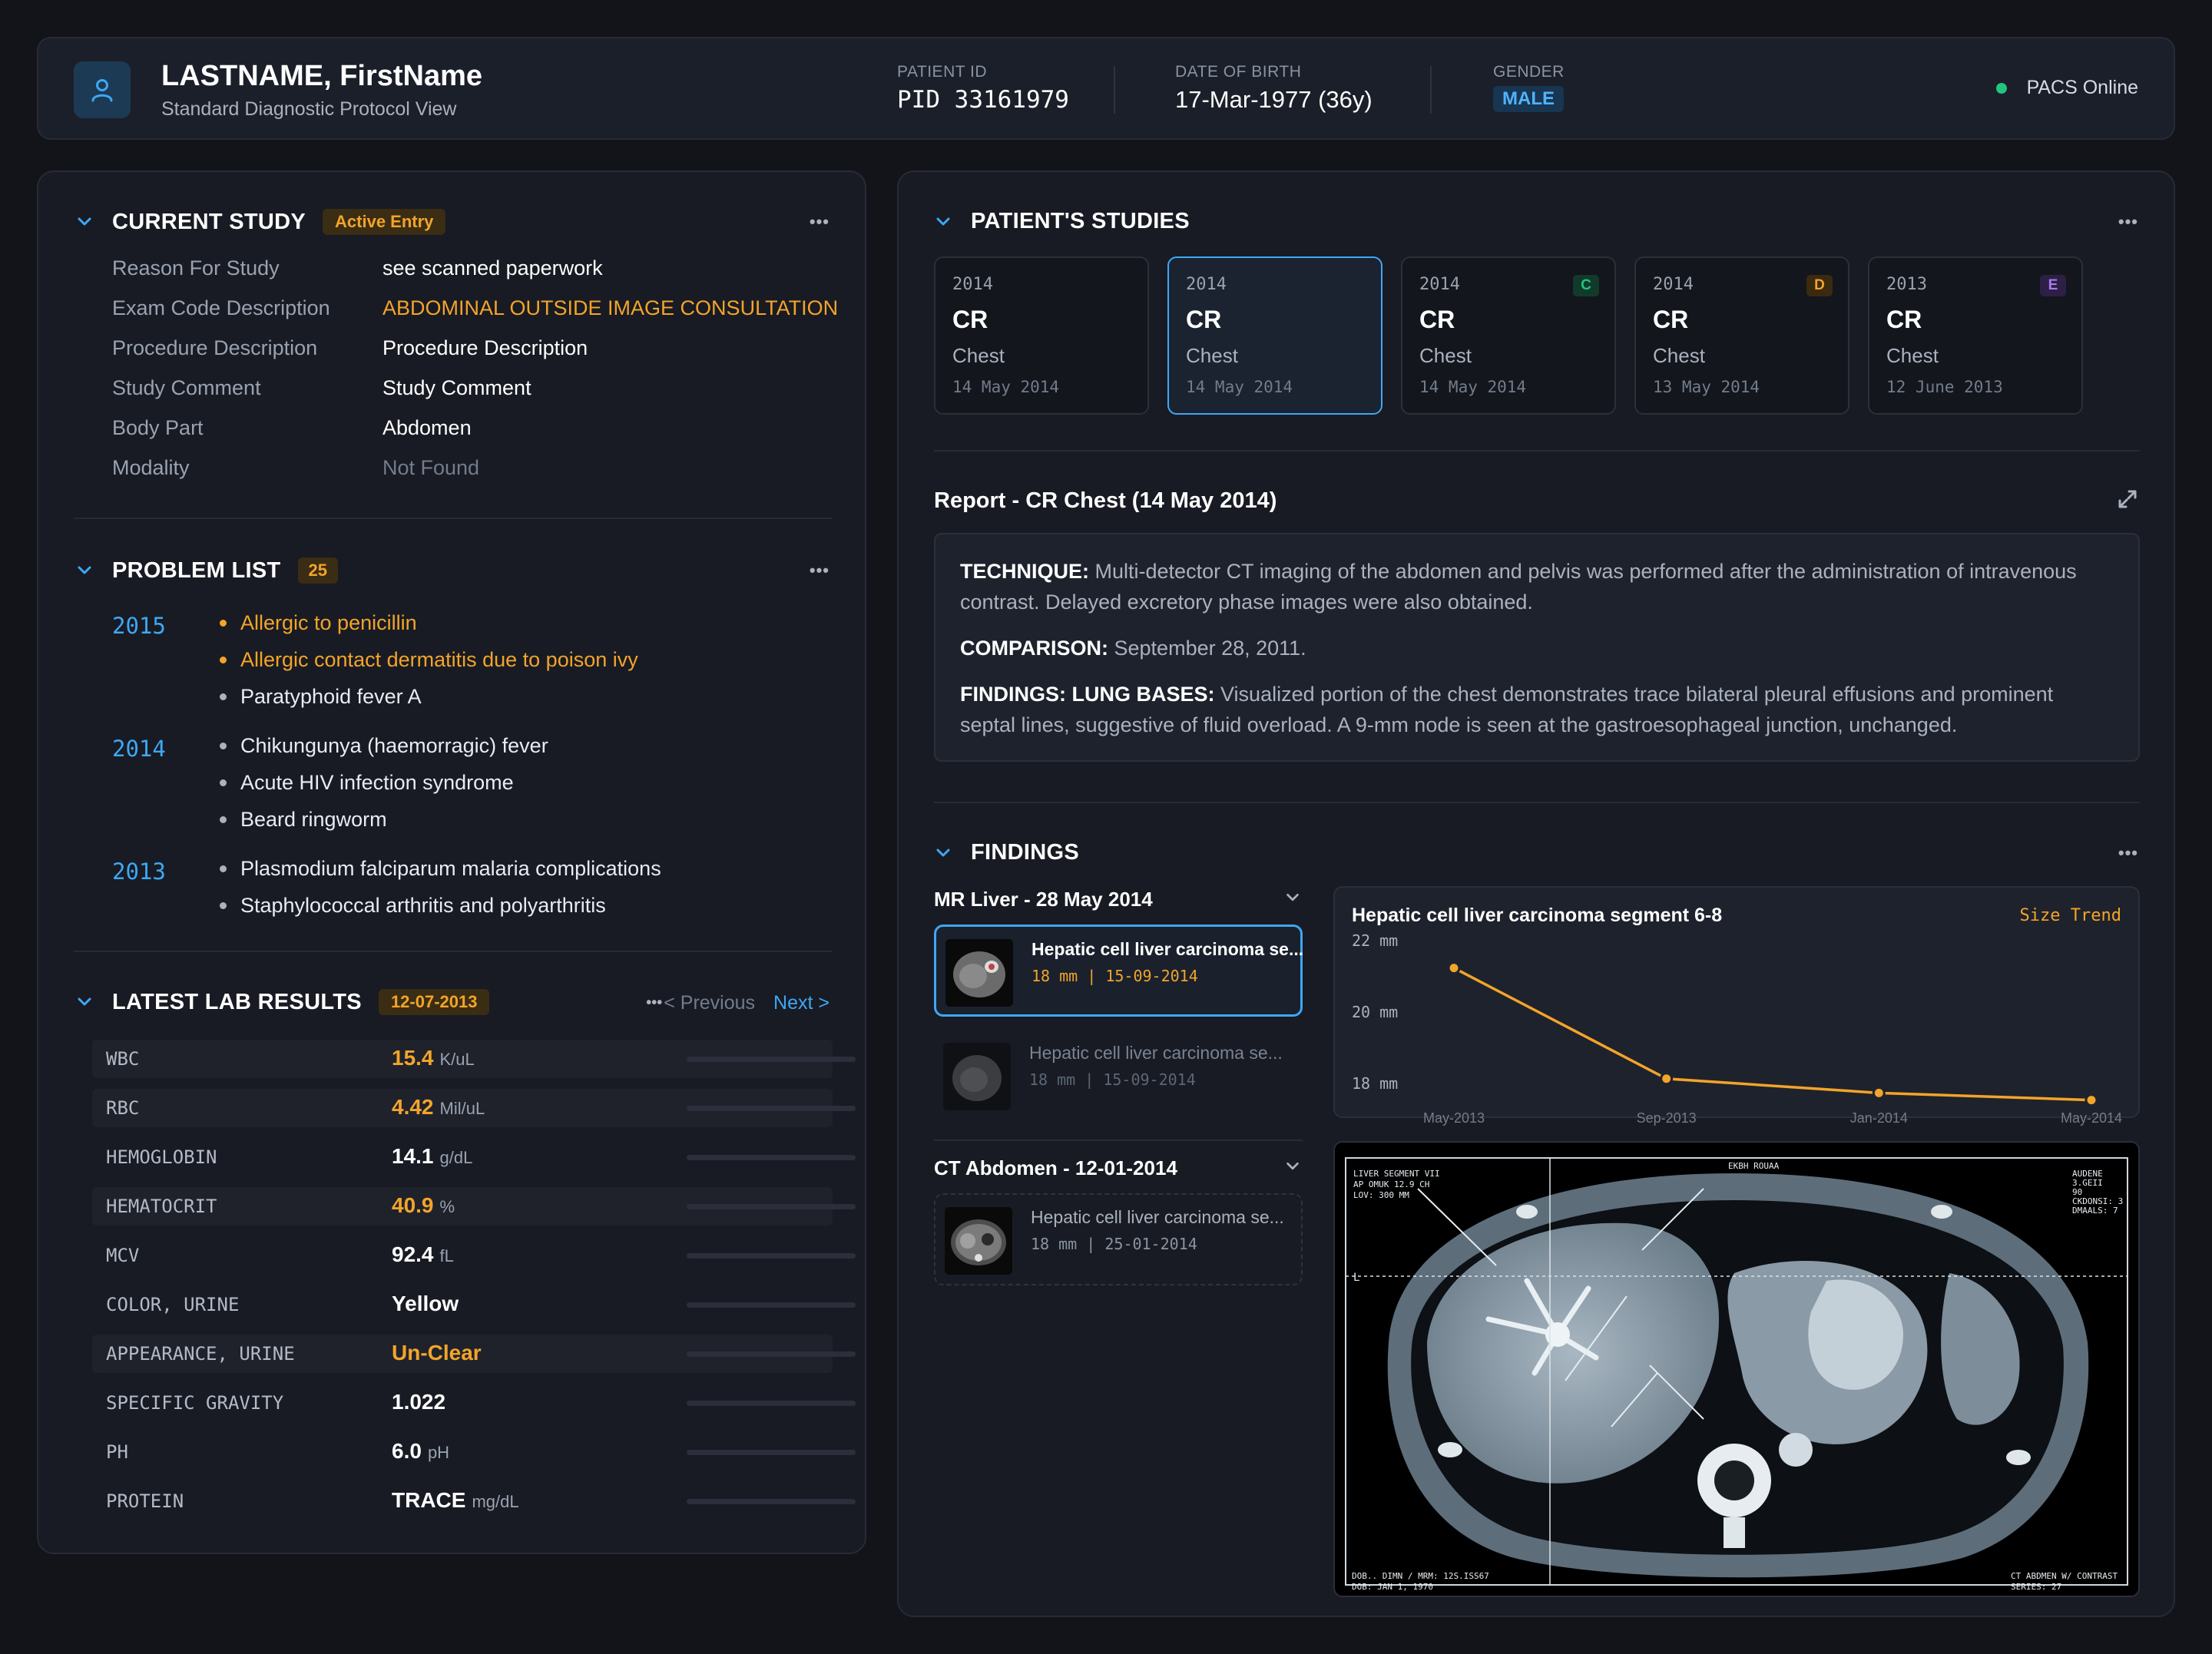 This screenshot has width=2212, height=1654. What do you see at coordinates (1529, 72) in the screenshot?
I see `gender-label: GENDER` at bounding box center [1529, 72].